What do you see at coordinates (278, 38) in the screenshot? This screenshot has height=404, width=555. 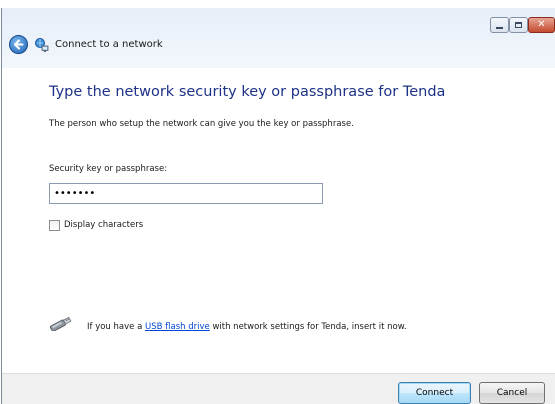 I see `title-bar: ✕ Connect to a network` at bounding box center [278, 38].